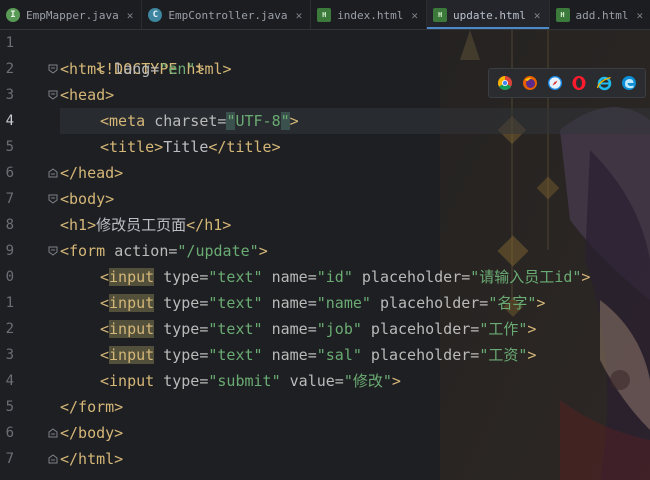  Describe the element at coordinates (177, 69) in the screenshot. I see `string-token: "en"` at that location.